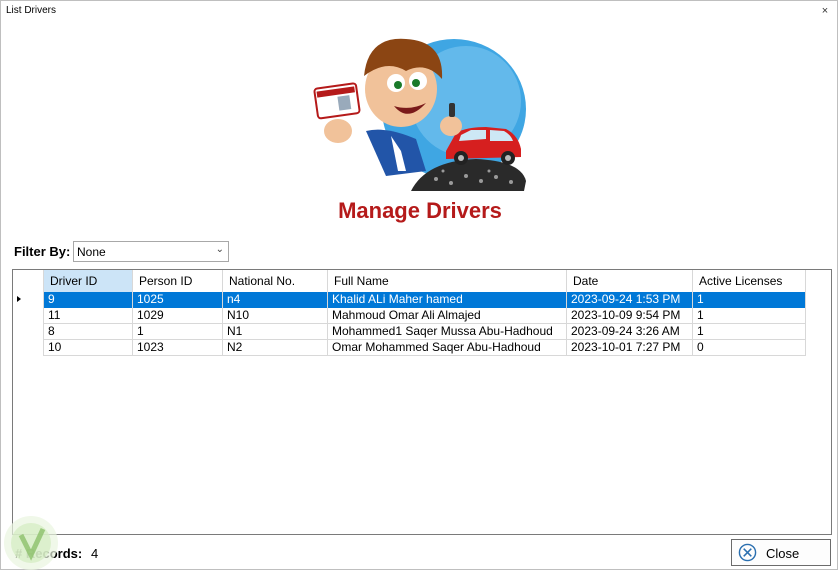 The width and height of the screenshot is (838, 571). I want to click on driver-illustration-icon, so click(419, 114).